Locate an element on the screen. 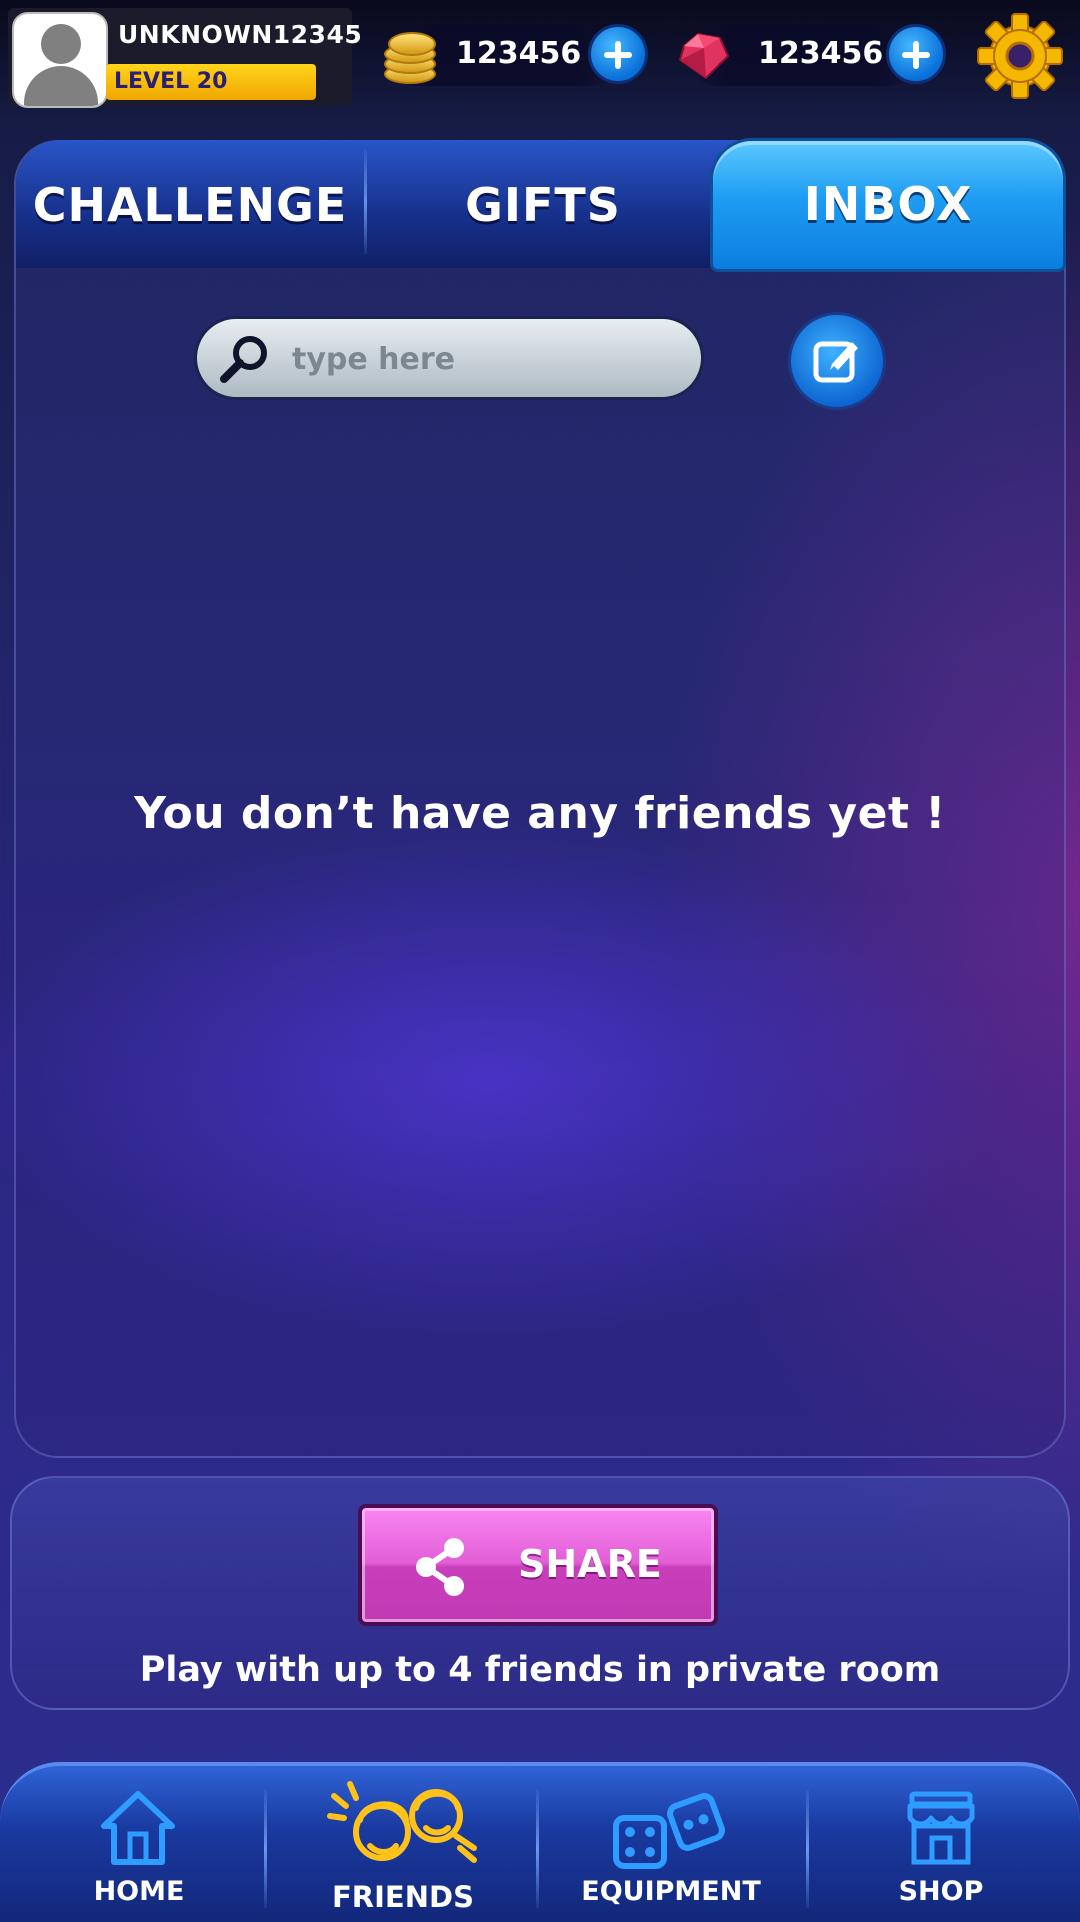  empty-state-message: You don’t have any friends yet ! is located at coordinates (540, 813).